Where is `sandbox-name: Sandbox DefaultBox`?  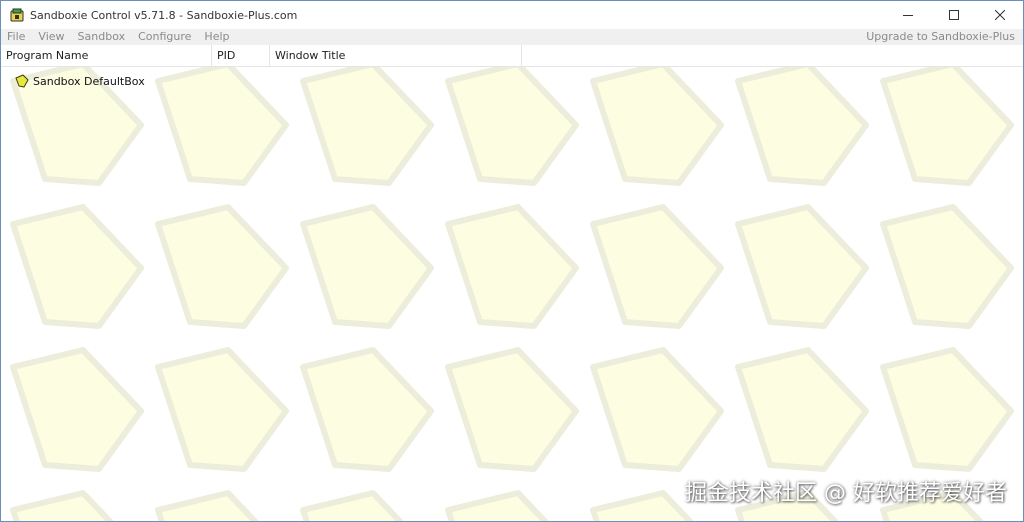
sandbox-name: Sandbox DefaultBox is located at coordinates (89, 81).